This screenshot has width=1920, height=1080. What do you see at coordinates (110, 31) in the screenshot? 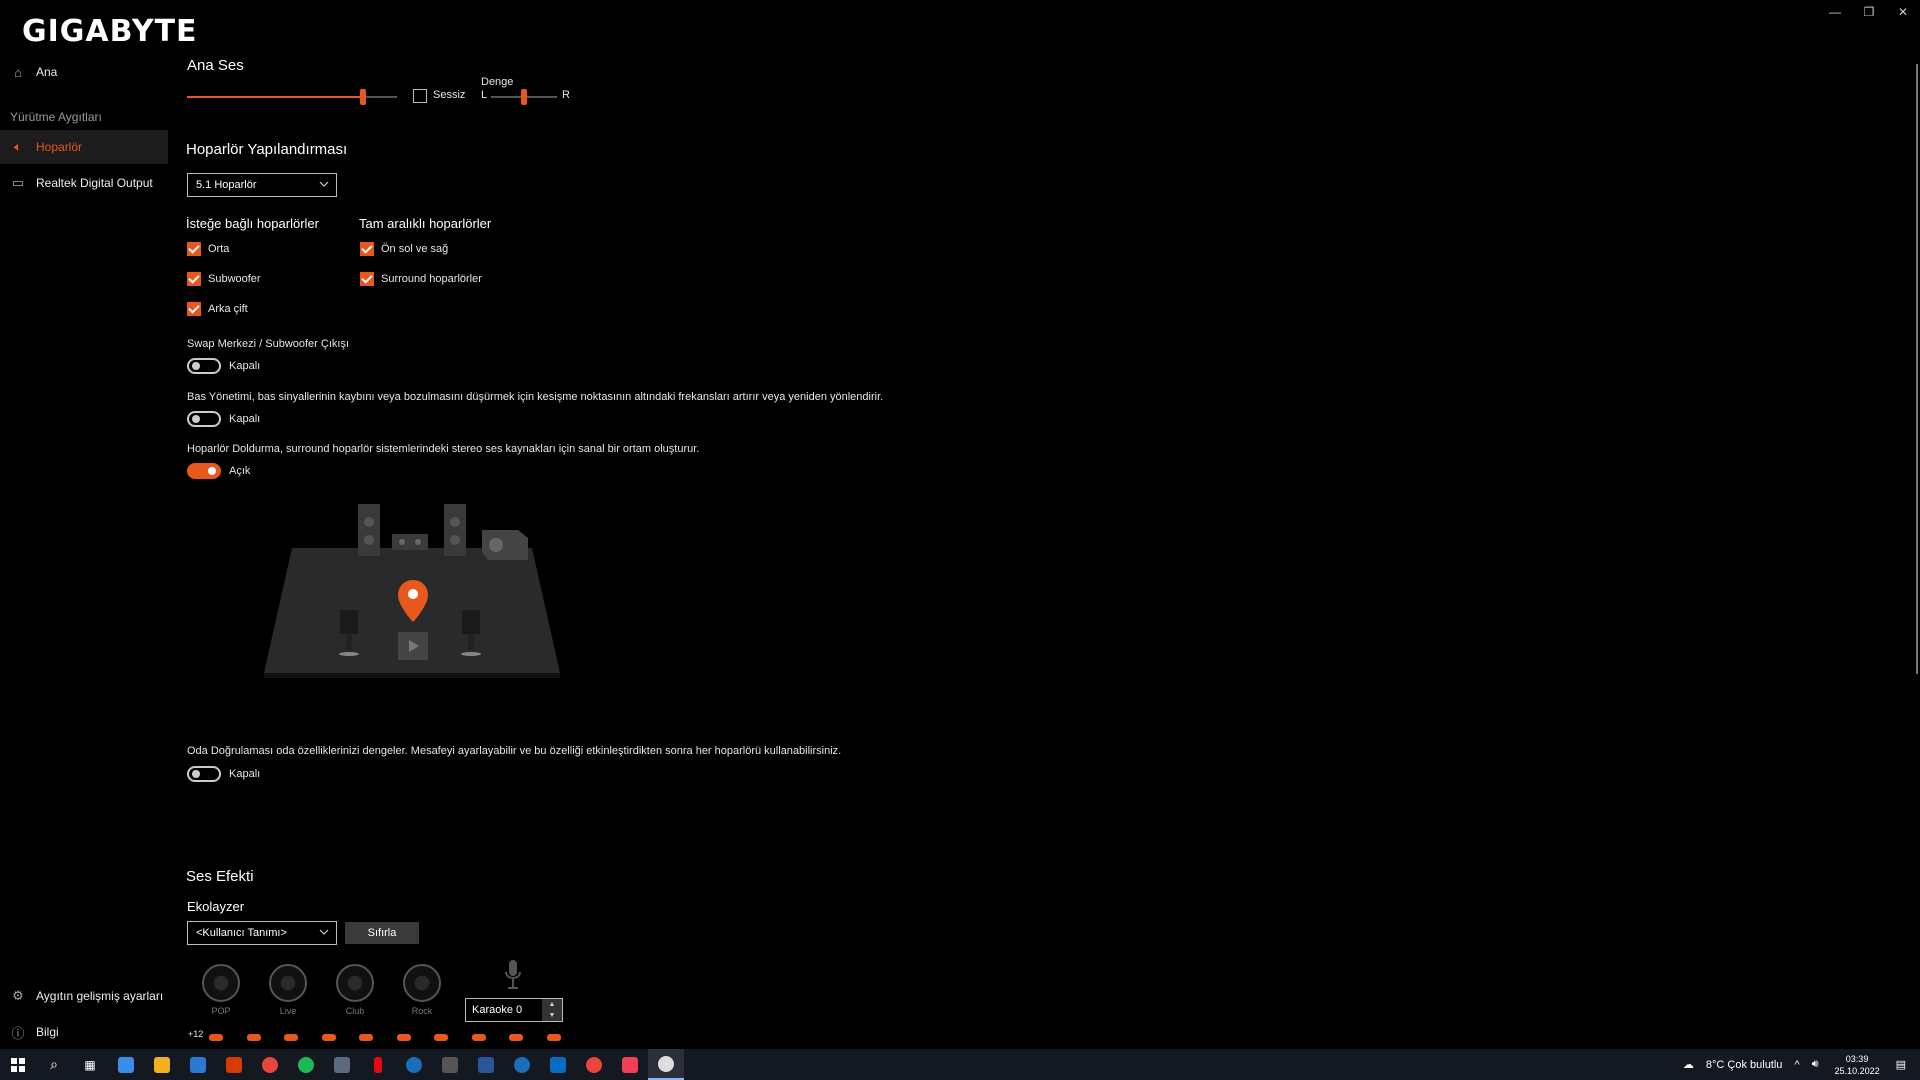
I see `brand-logo: GIGABYTE` at bounding box center [110, 31].